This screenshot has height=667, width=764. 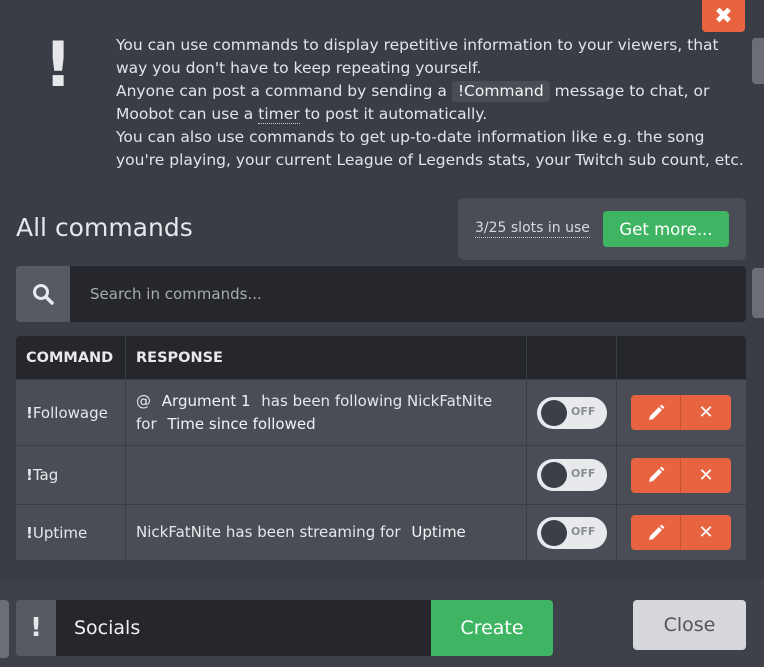 I want to click on slots-usage: 3/25 slots in use, so click(x=532, y=229).